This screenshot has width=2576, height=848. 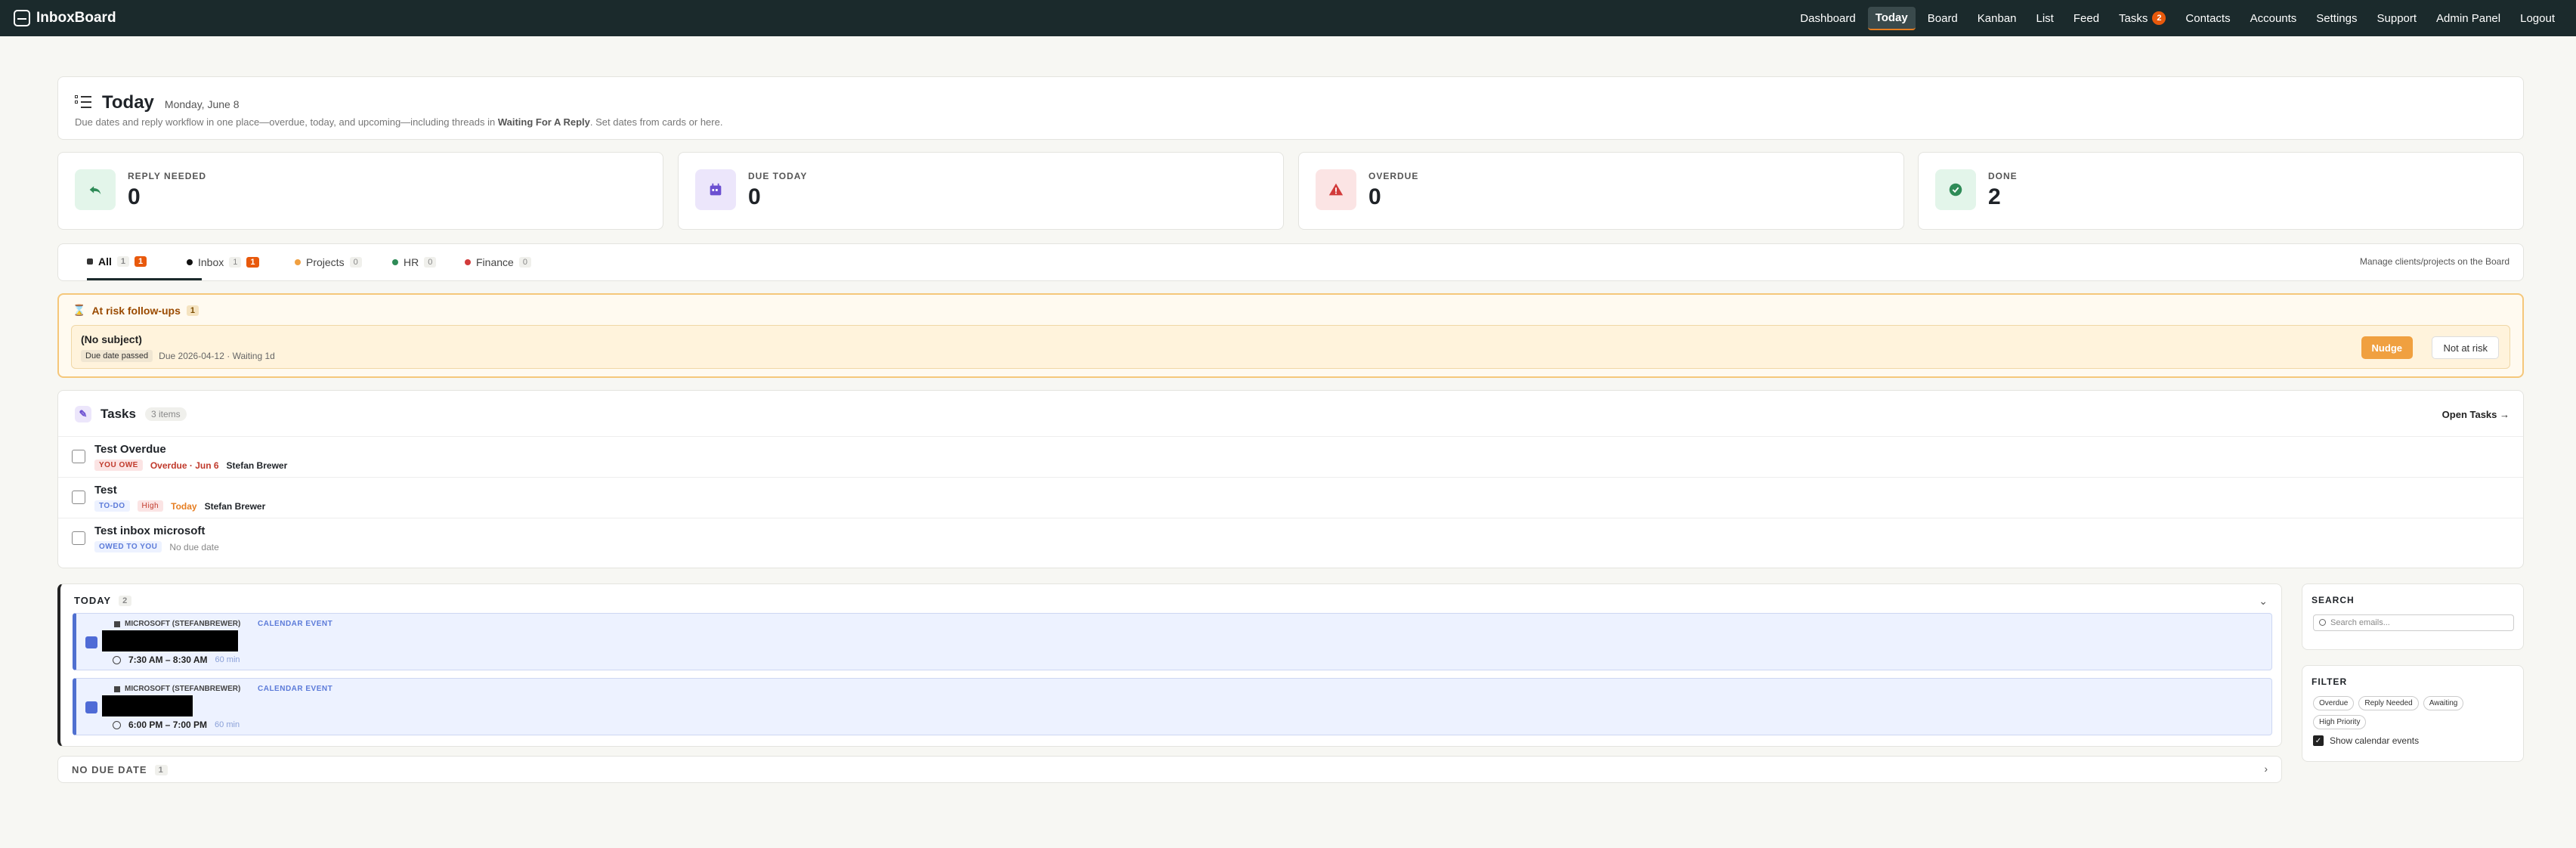 What do you see at coordinates (117, 624) in the screenshot?
I see `microsoft-icon` at bounding box center [117, 624].